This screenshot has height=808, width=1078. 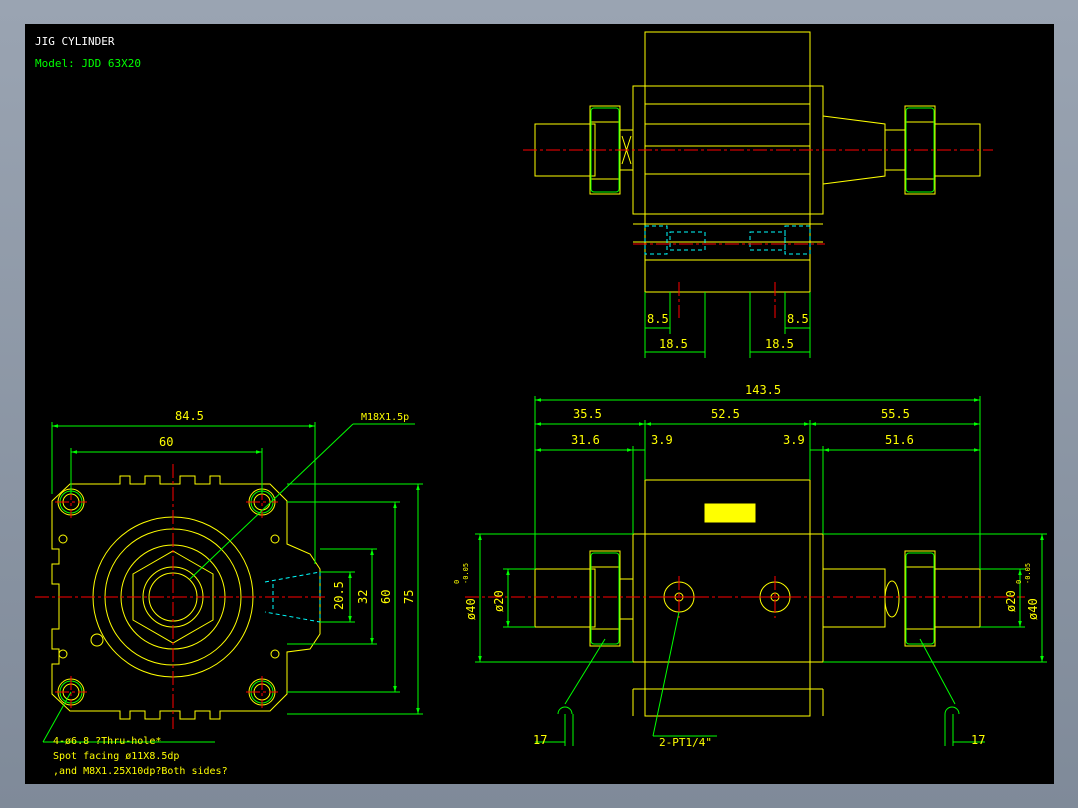 What do you see at coordinates (189, 416) in the screenshot?
I see `dim-width-outer: 84.5` at bounding box center [189, 416].